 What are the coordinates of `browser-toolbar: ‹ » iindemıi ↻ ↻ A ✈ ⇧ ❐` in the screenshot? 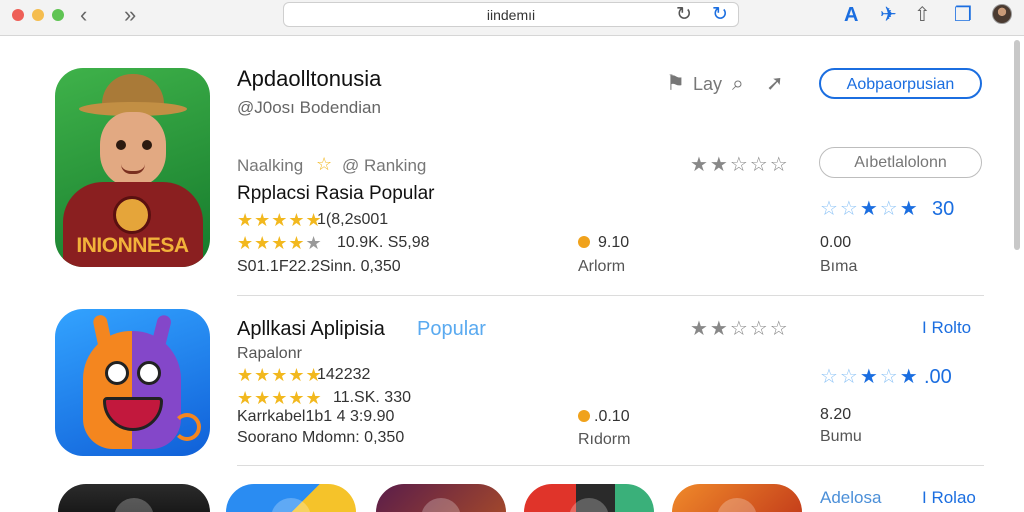 It's located at (512, 18).